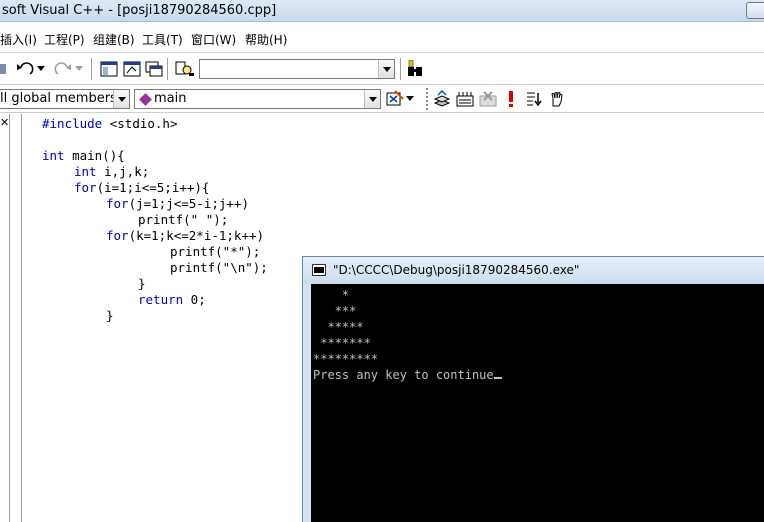 This screenshot has height=522, width=764. I want to click on wizardbar-dropdown-icon, so click(410, 99).